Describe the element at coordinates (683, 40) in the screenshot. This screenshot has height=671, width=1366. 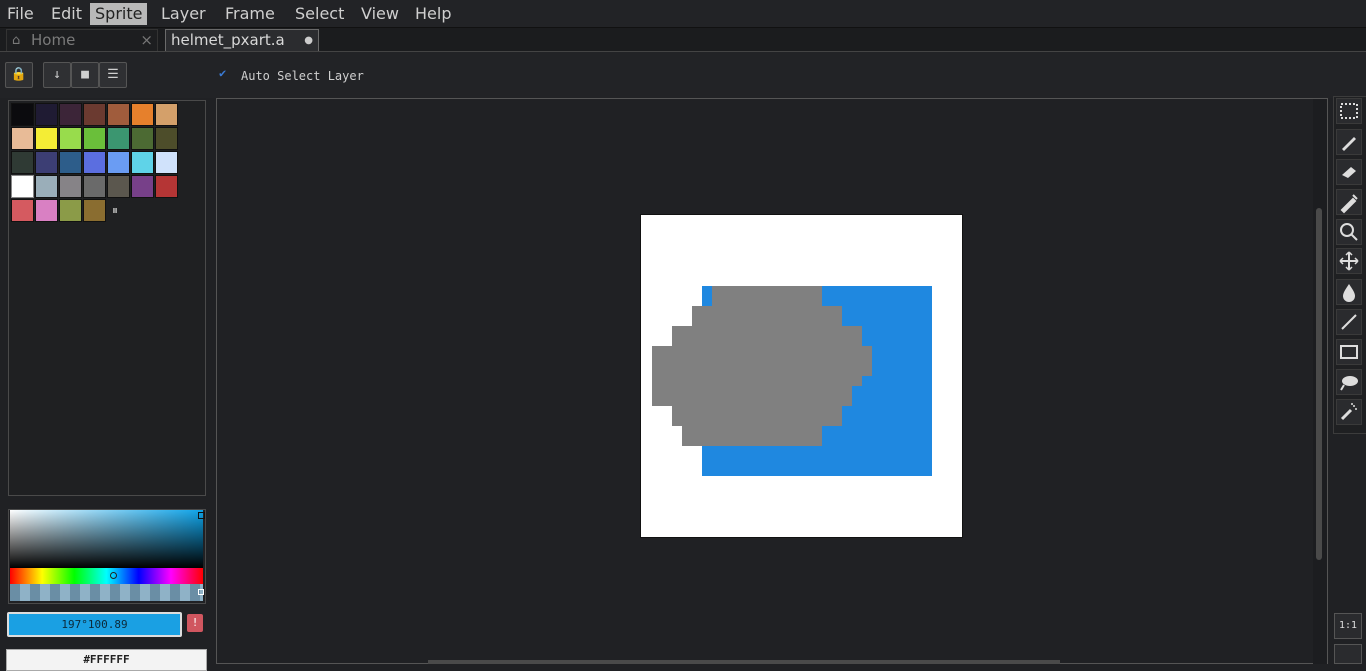
I see `tab-bar: ⌂ Home × helmet_pxart.a ●` at that location.